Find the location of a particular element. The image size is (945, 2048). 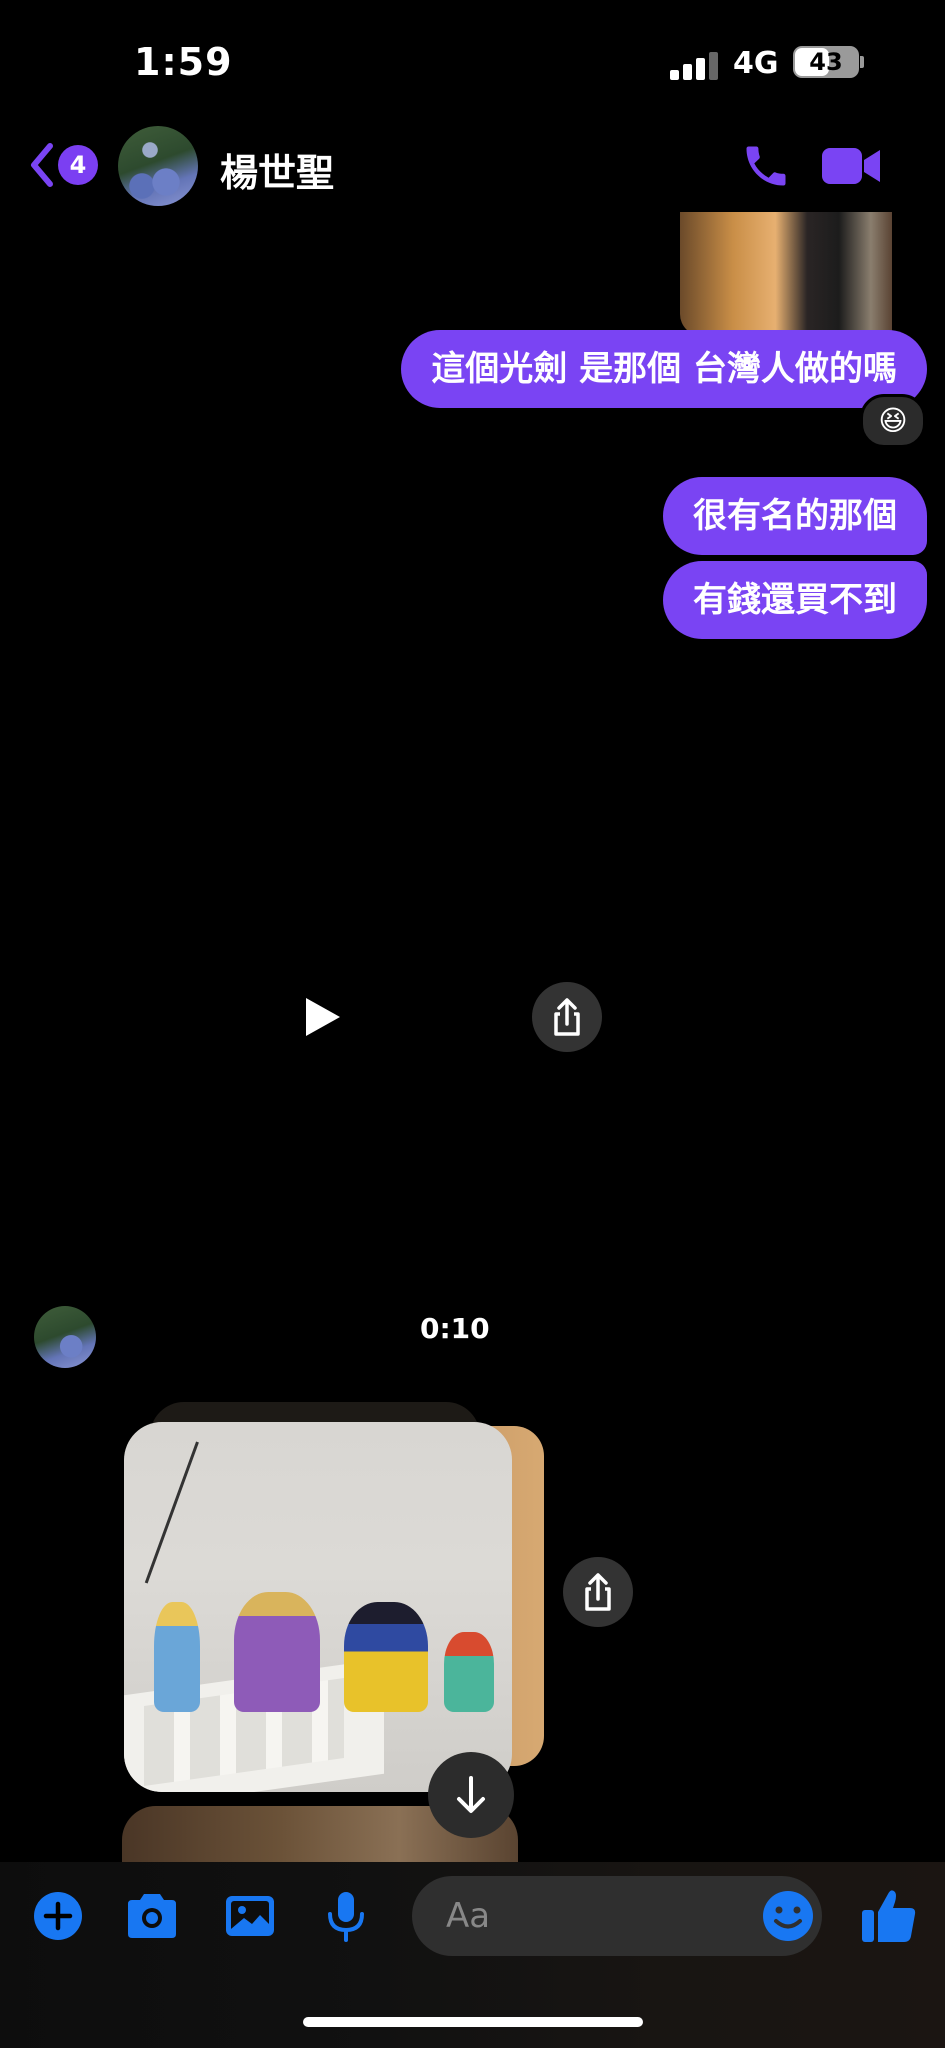

play-button is located at coordinates (323, 1017).